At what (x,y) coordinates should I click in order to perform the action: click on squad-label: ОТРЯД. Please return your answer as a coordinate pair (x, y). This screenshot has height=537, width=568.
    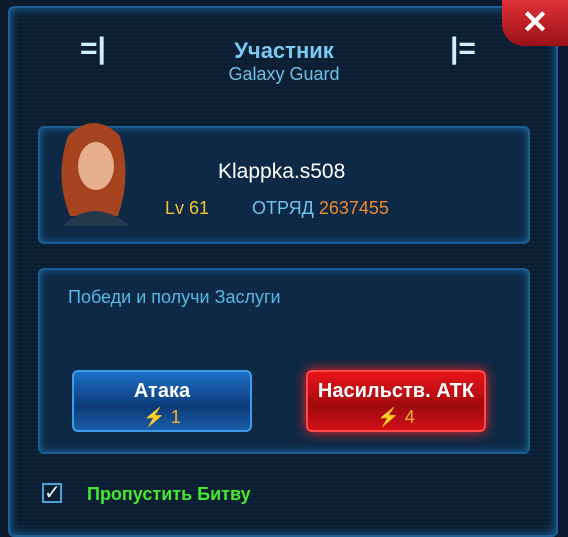
    Looking at the image, I should click on (283, 208).